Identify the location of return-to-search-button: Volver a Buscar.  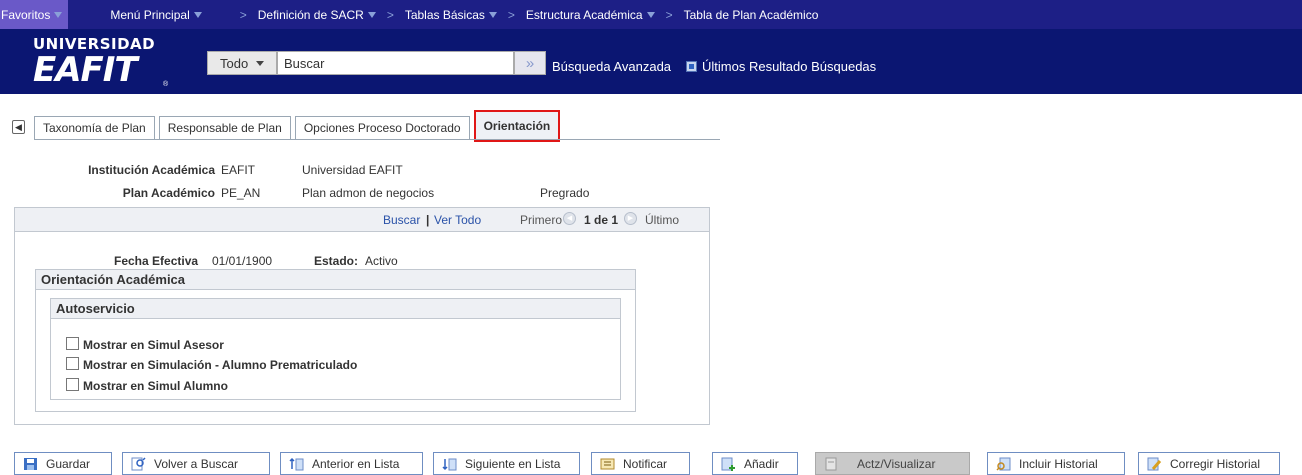
(196, 463).